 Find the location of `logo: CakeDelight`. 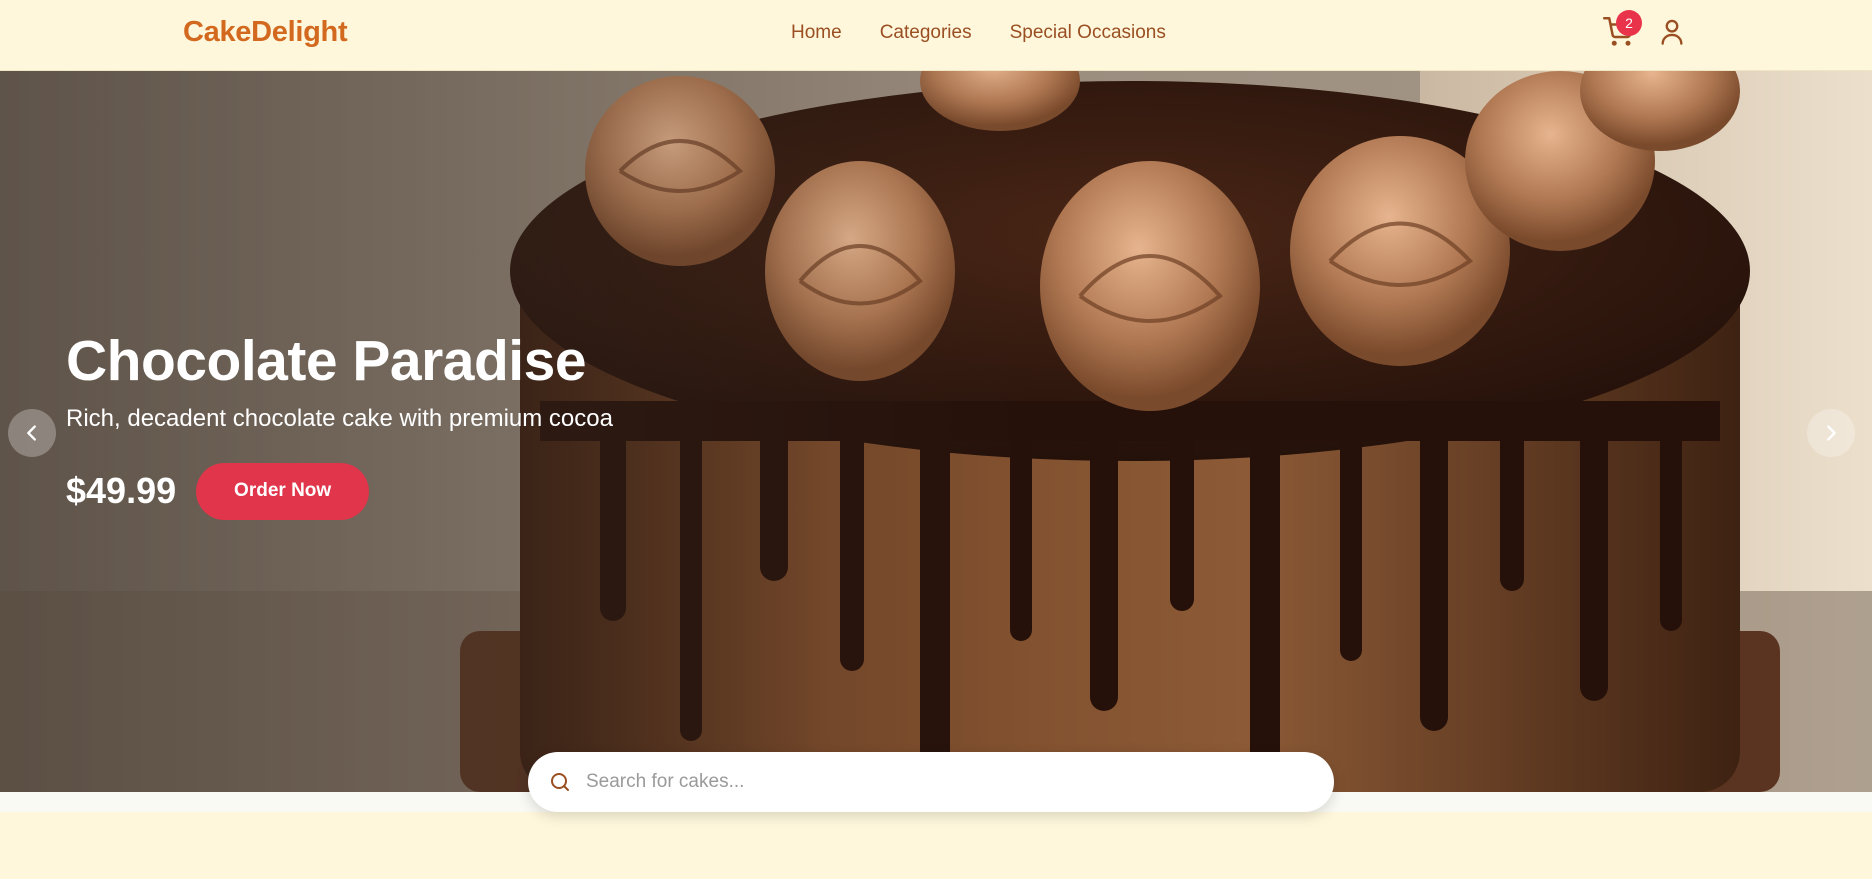

logo: CakeDelight is located at coordinates (265, 32).